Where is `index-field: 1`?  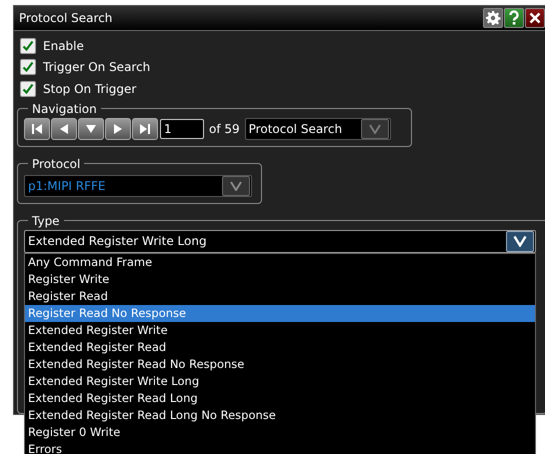 index-field: 1 is located at coordinates (182, 128).